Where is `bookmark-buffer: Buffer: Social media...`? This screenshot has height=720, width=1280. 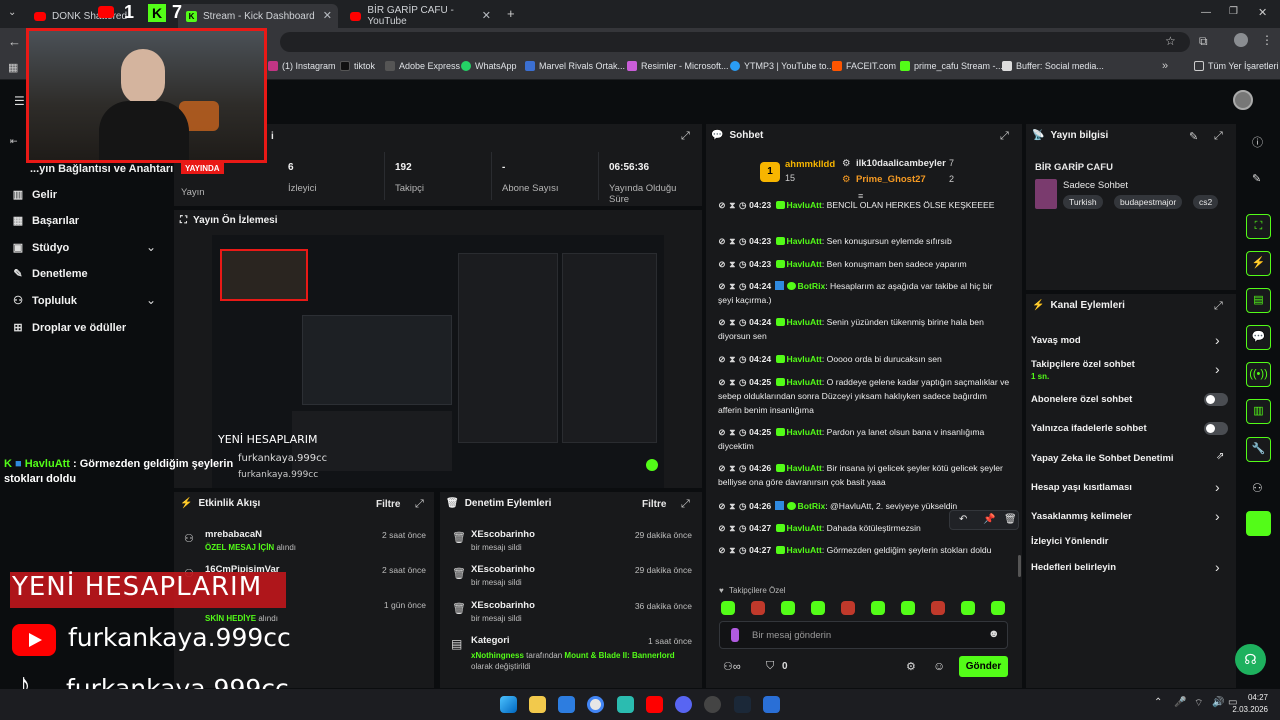 bookmark-buffer: Buffer: Social media... is located at coordinates (1053, 66).